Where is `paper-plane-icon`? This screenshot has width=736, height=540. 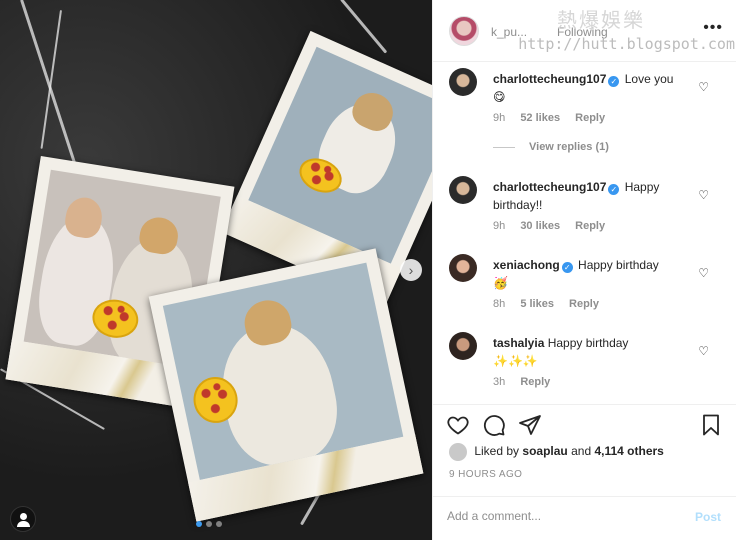 paper-plane-icon is located at coordinates (530, 425).